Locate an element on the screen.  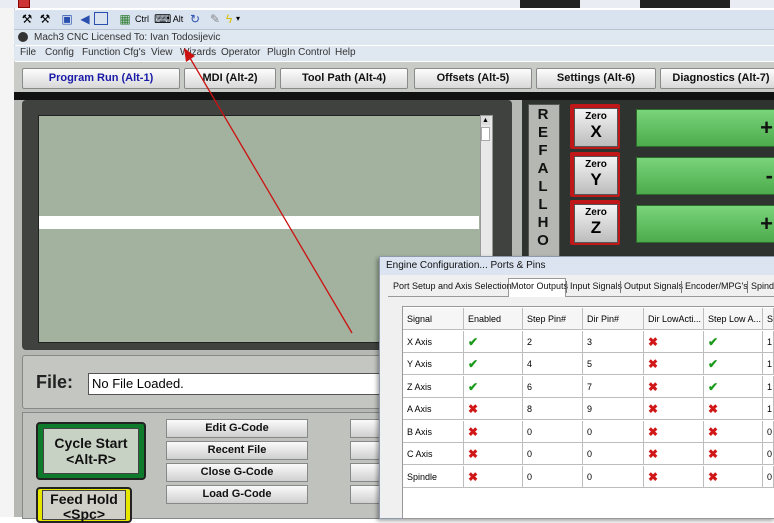
tool-icon: ⚒ is located at coordinates (27, 19).